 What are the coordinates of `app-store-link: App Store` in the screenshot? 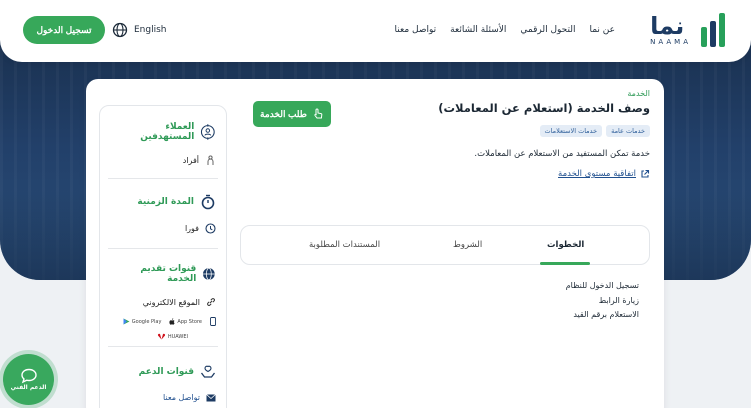 It's located at (185, 321).